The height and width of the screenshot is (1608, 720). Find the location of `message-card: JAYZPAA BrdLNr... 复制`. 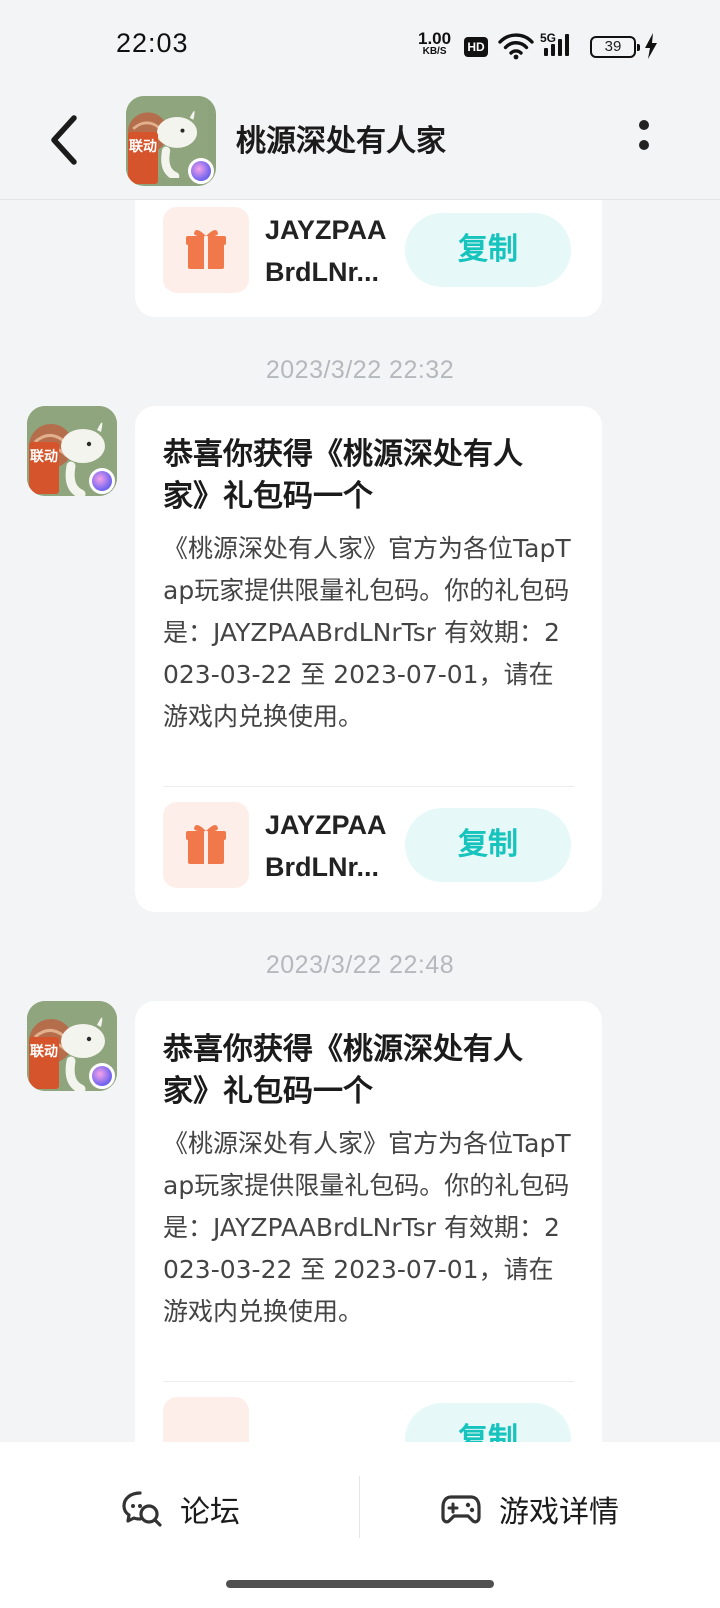

message-card: JAYZPAA BrdLNr... 复制 is located at coordinates (368, 258).